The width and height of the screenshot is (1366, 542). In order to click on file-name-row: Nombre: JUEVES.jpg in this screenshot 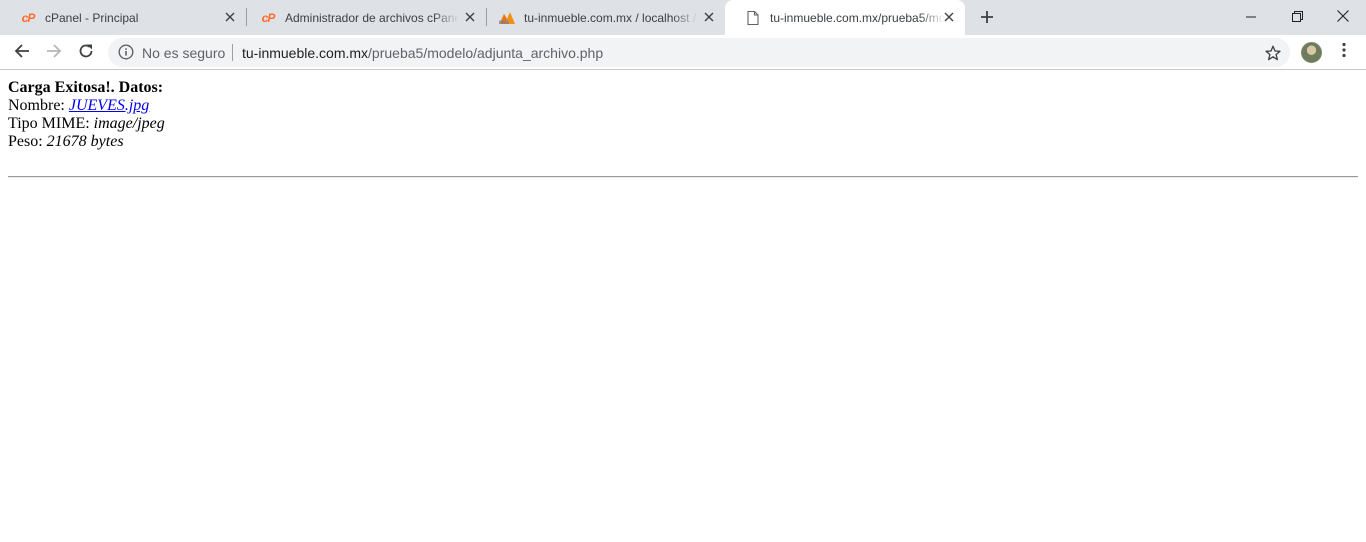, I will do `click(683, 106)`.